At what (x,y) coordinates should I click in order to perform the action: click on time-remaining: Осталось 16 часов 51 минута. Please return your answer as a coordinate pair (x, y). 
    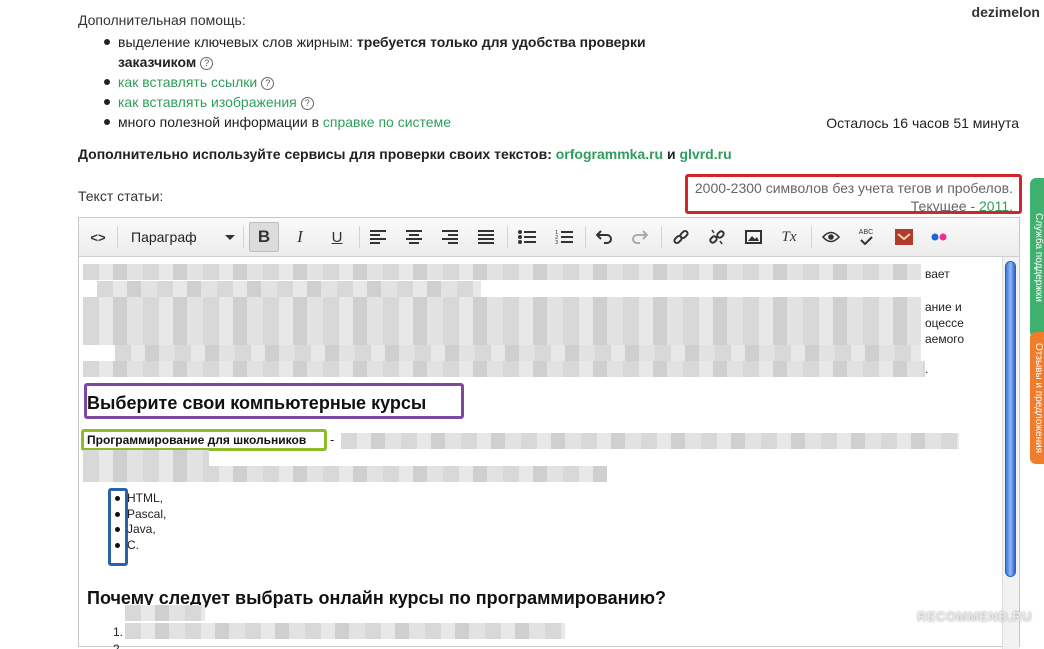
    Looking at the image, I should click on (922, 123).